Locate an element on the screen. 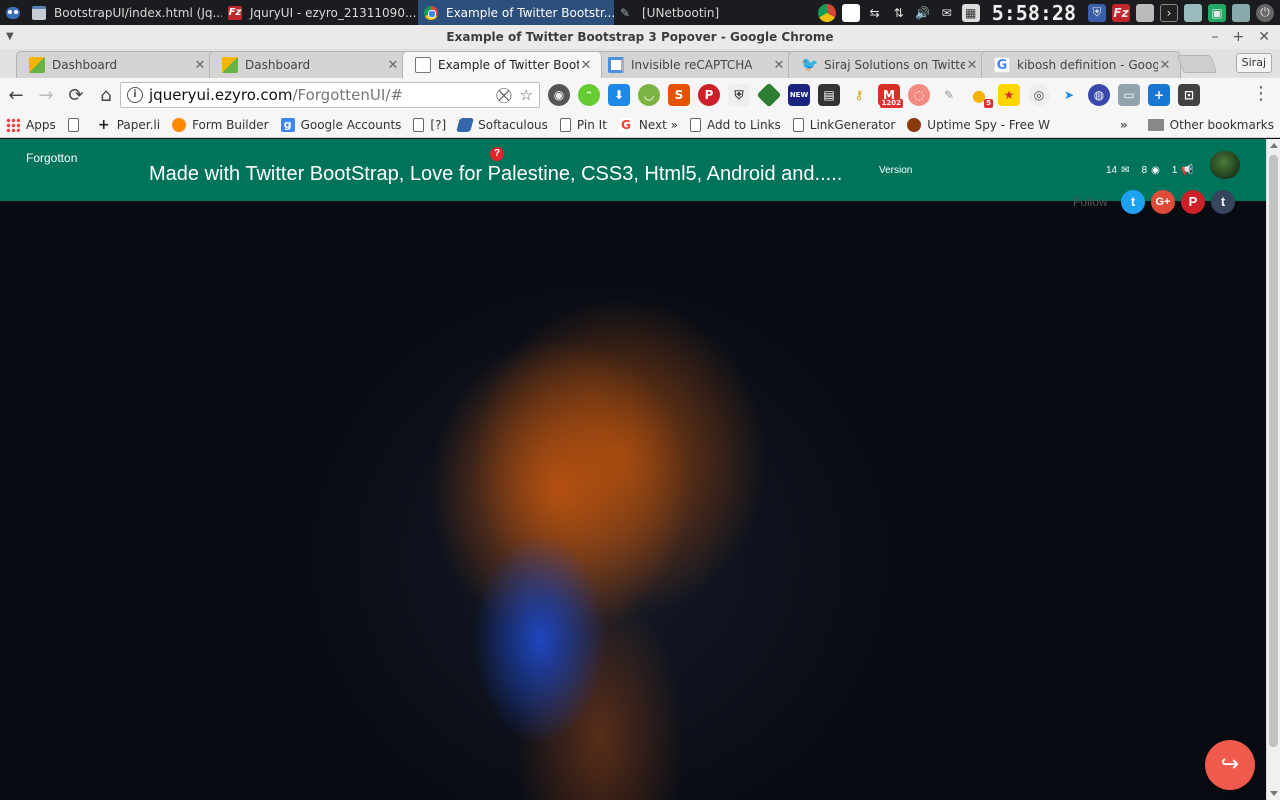 The height and width of the screenshot is (800, 1280). page-scrollbar is located at coordinates (1273, 469).